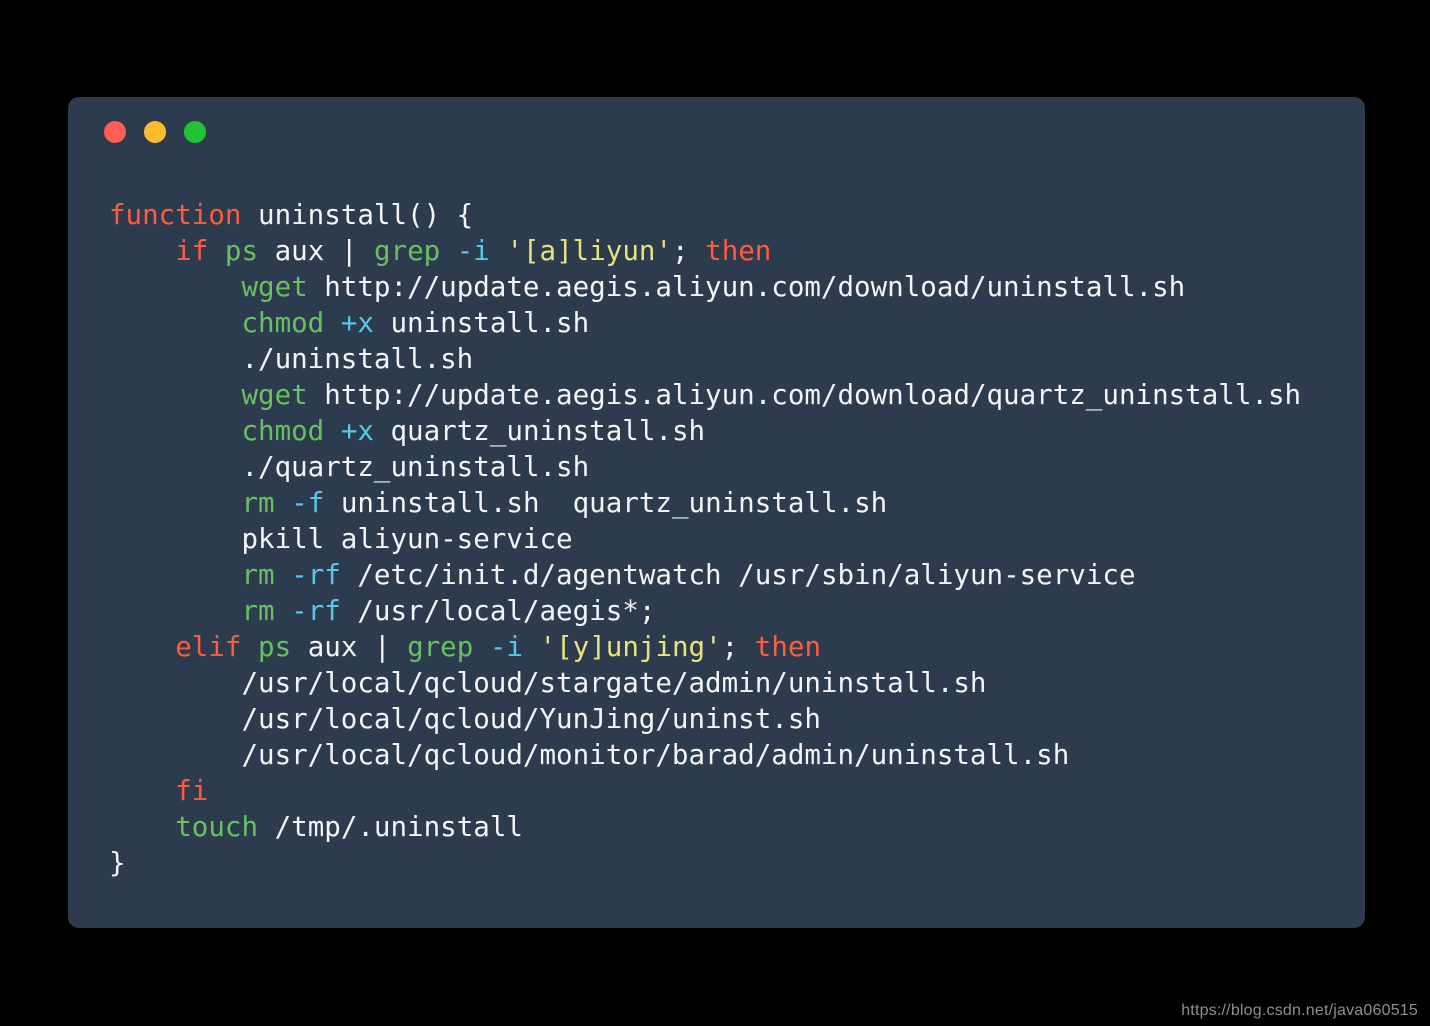 The height and width of the screenshot is (1026, 1430). Describe the element at coordinates (357, 215) in the screenshot. I see `code-token: uninstall() {` at that location.